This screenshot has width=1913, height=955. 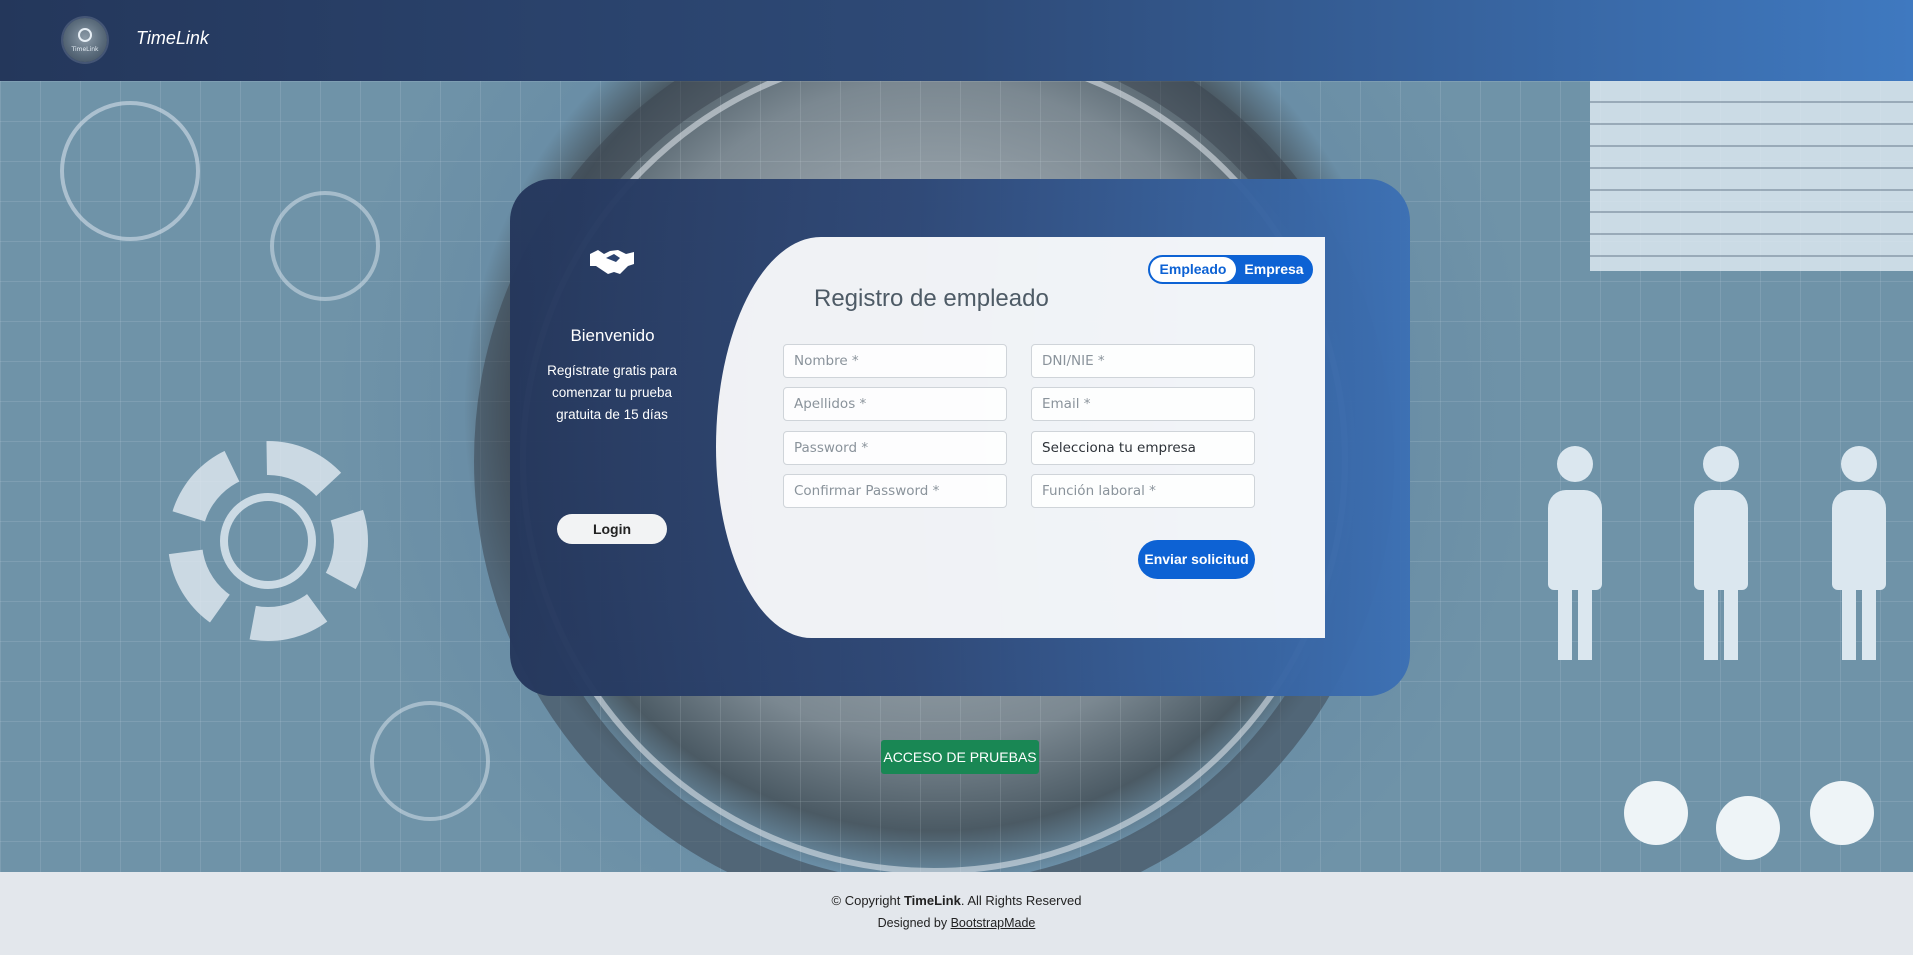 I want to click on role-toggle: Empleado Empresa, so click(x=1230, y=269).